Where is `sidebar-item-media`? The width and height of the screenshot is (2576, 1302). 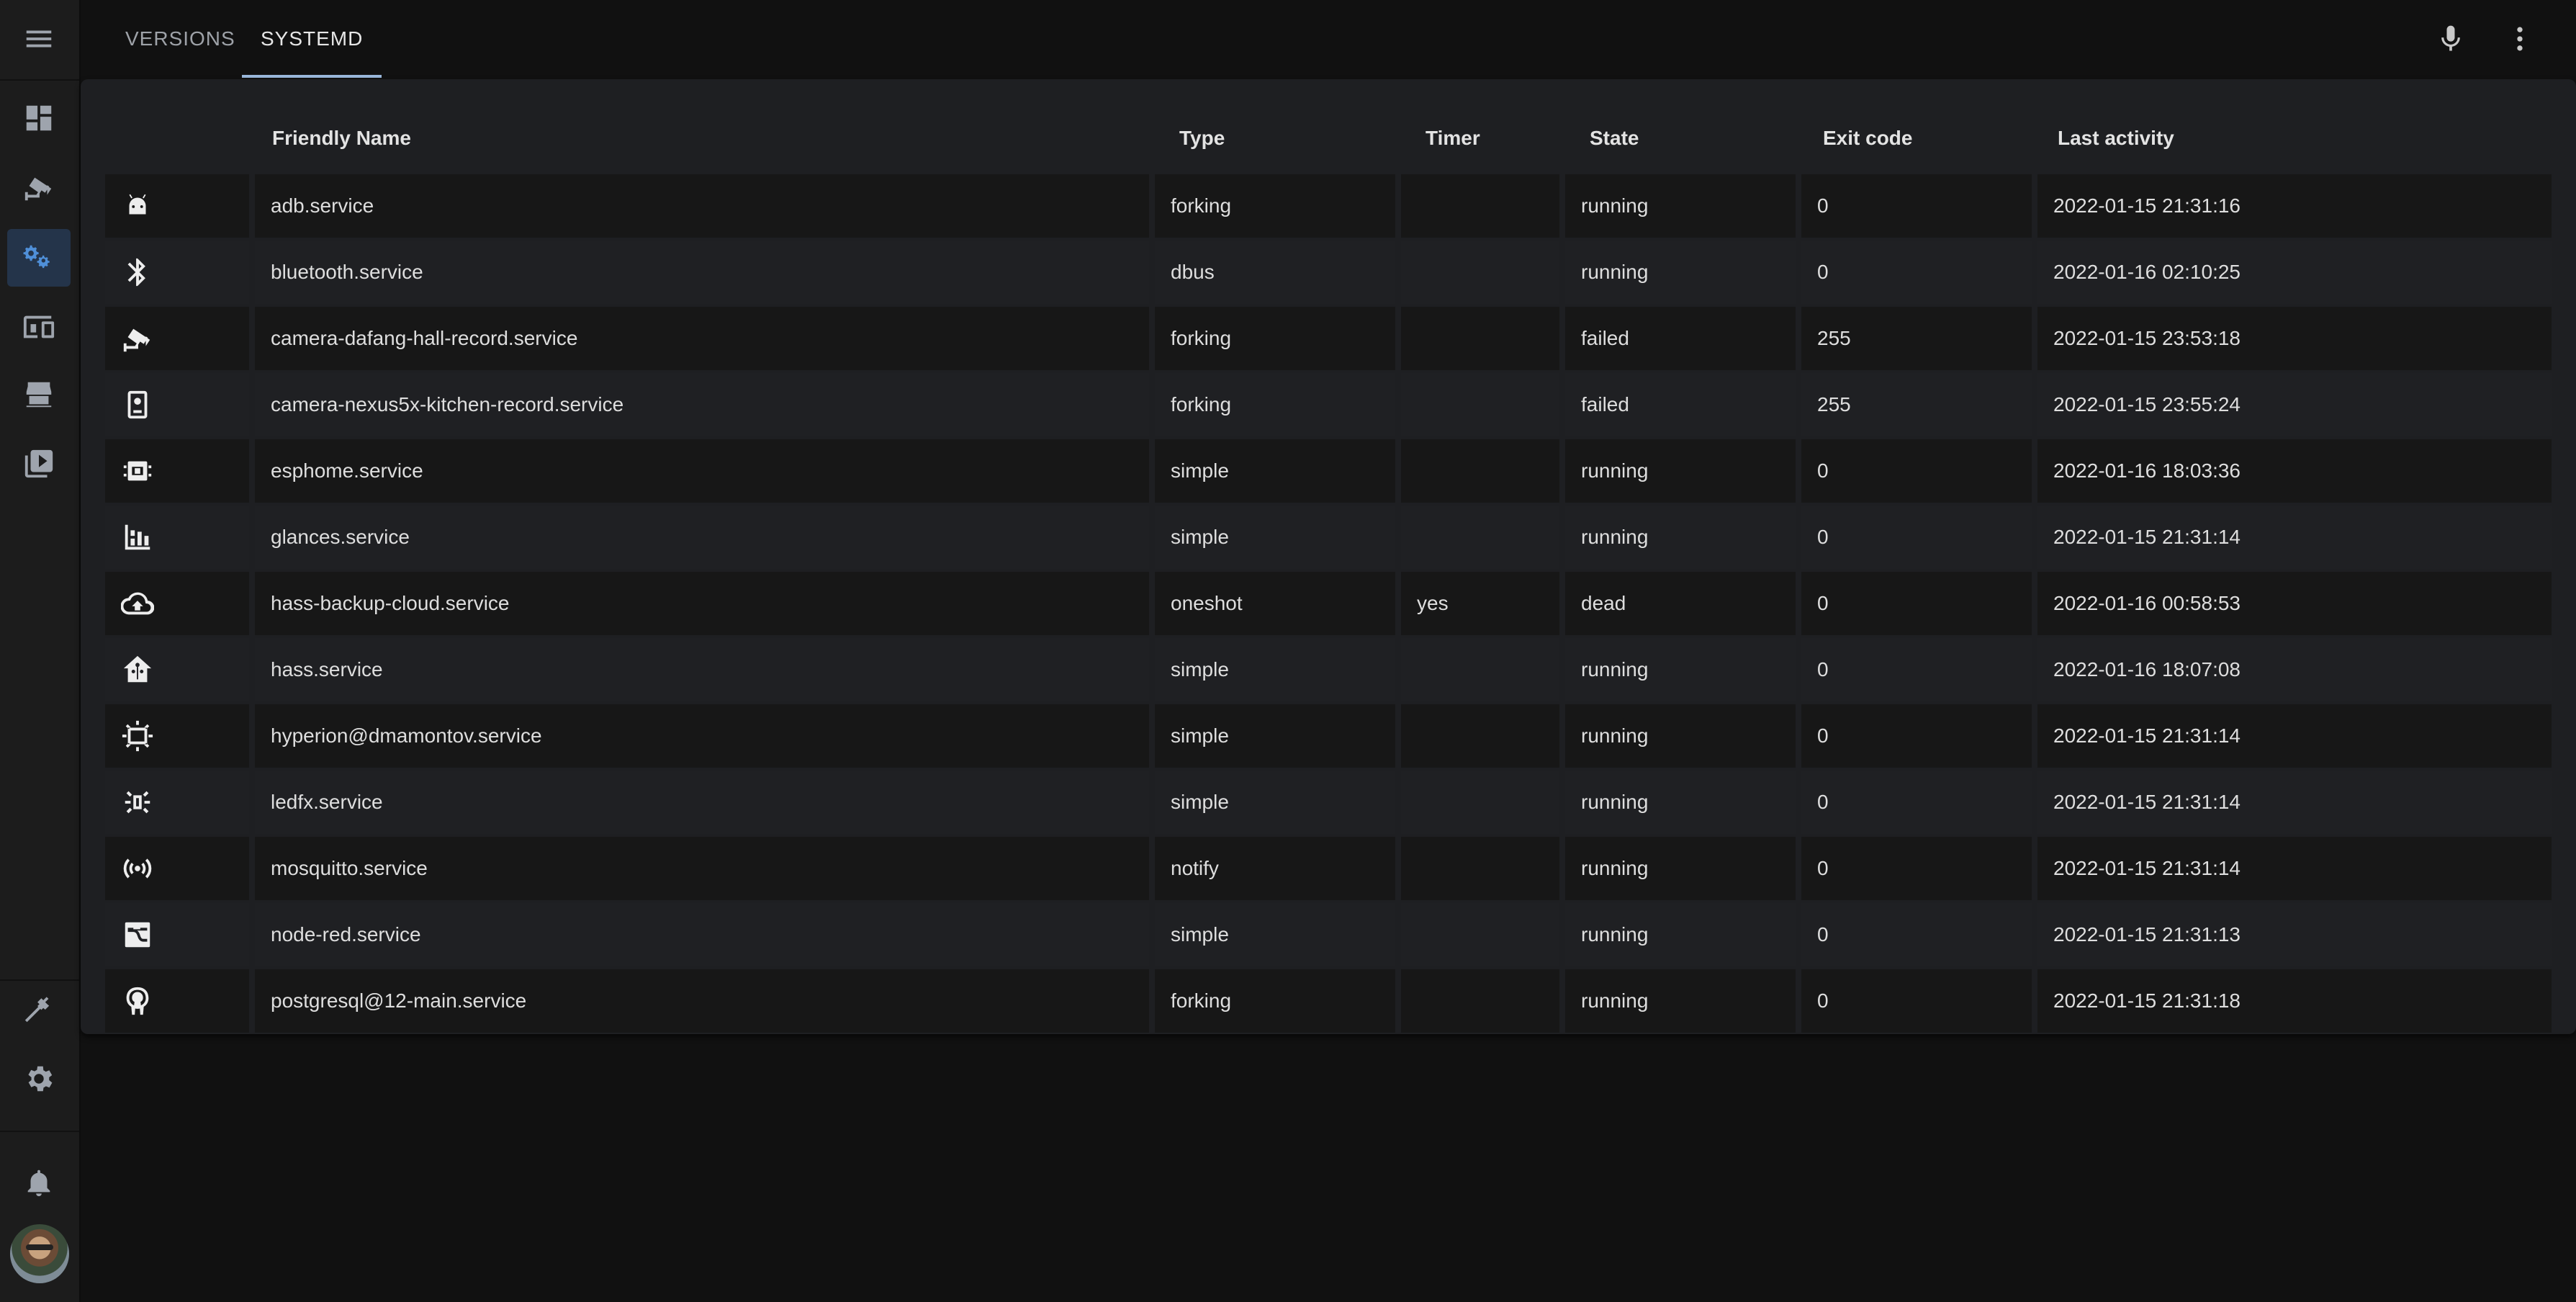 sidebar-item-media is located at coordinates (39, 464).